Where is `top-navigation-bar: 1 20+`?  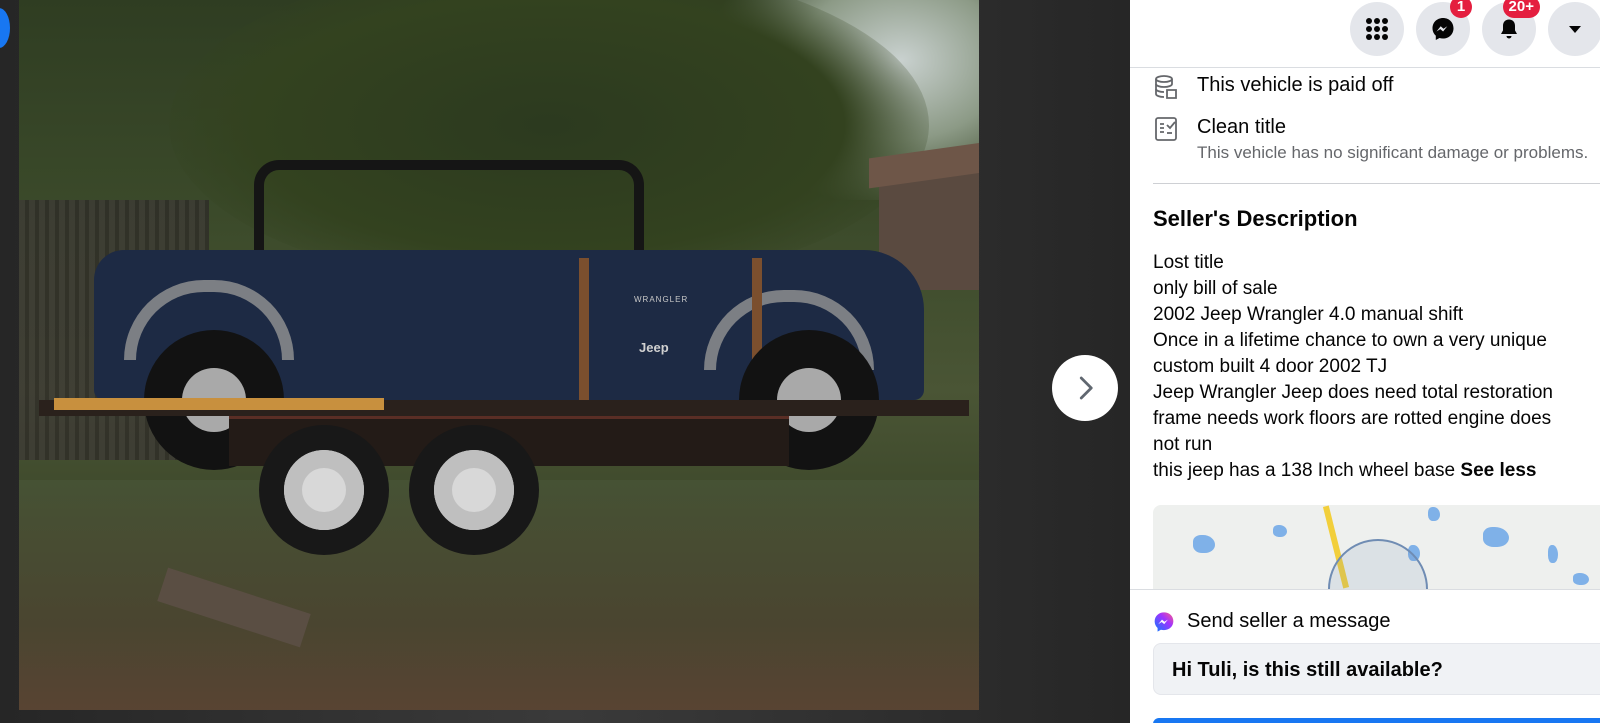
top-navigation-bar: 1 20+ is located at coordinates (1365, 34).